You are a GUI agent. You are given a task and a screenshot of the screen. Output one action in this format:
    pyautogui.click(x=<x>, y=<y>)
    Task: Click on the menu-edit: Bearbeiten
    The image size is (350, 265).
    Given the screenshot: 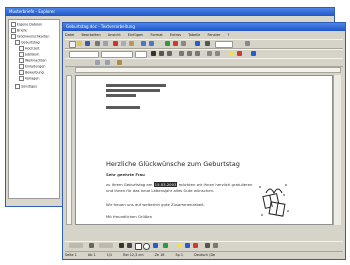 What is the action you would take?
    pyautogui.click(x=90, y=35)
    